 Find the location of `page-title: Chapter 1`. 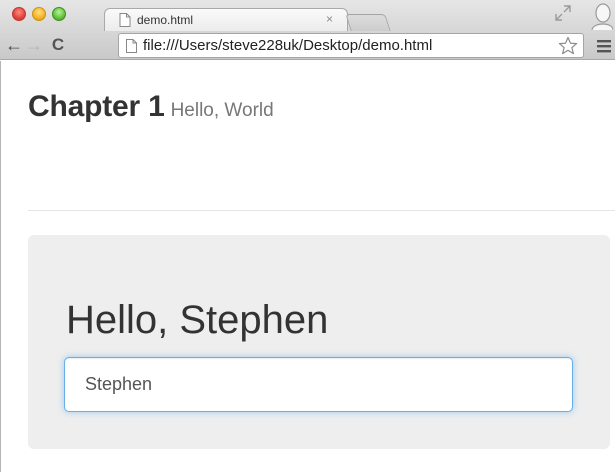

page-title: Chapter 1 is located at coordinates (96, 106).